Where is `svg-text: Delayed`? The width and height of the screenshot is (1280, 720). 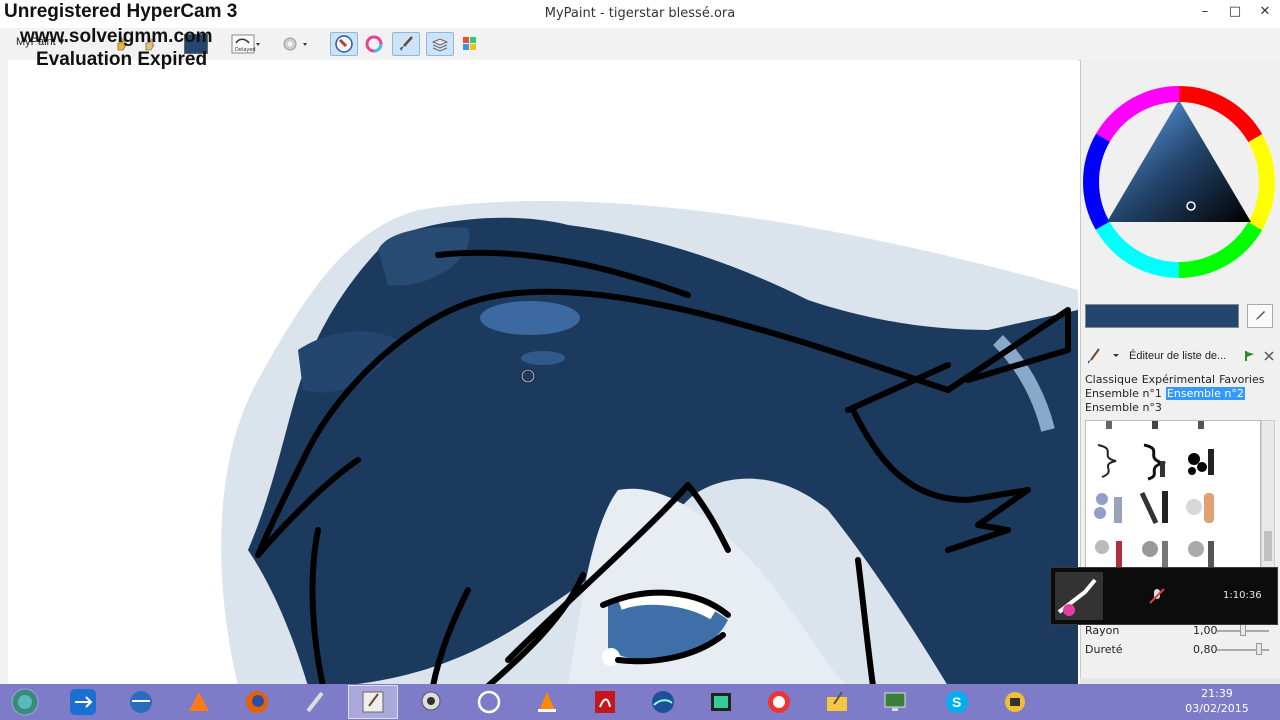 svg-text: Delayed is located at coordinates (245, 50).